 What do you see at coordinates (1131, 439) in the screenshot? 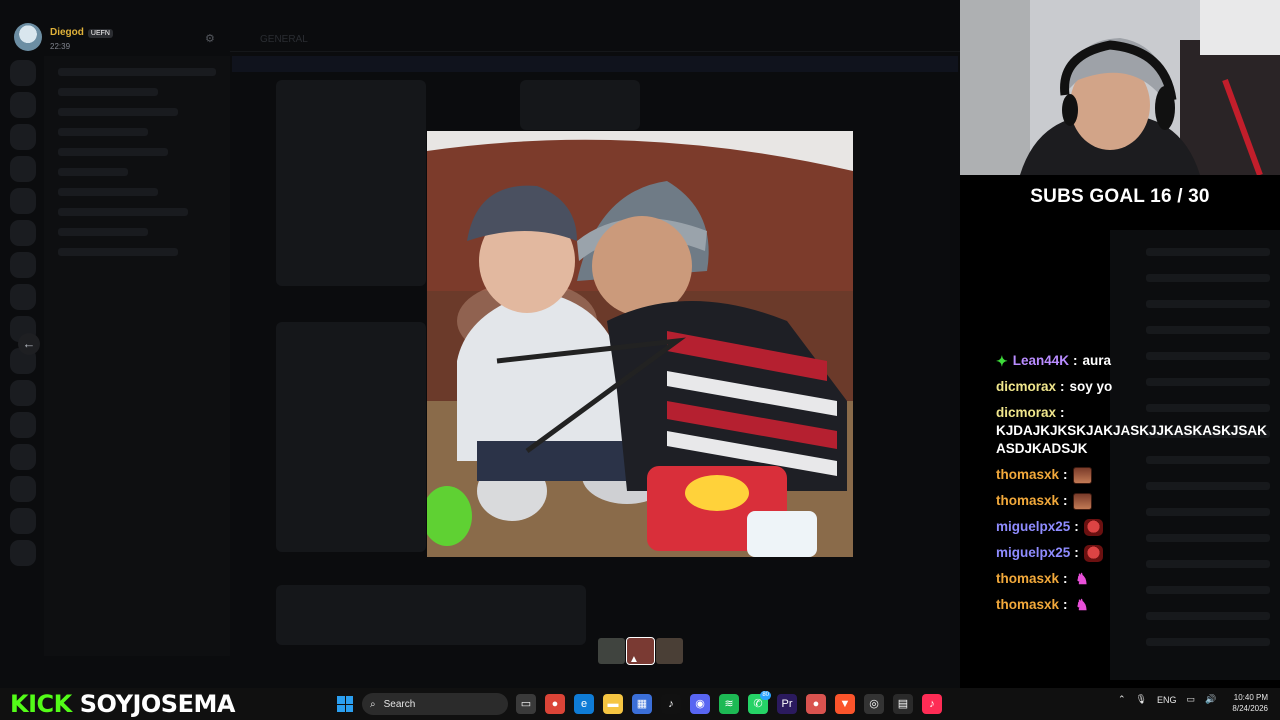
I see `chat-text: KJDAJKJKSKJAKJASKJJKASKASKJSAKASDJKADSJK` at bounding box center [1131, 439].